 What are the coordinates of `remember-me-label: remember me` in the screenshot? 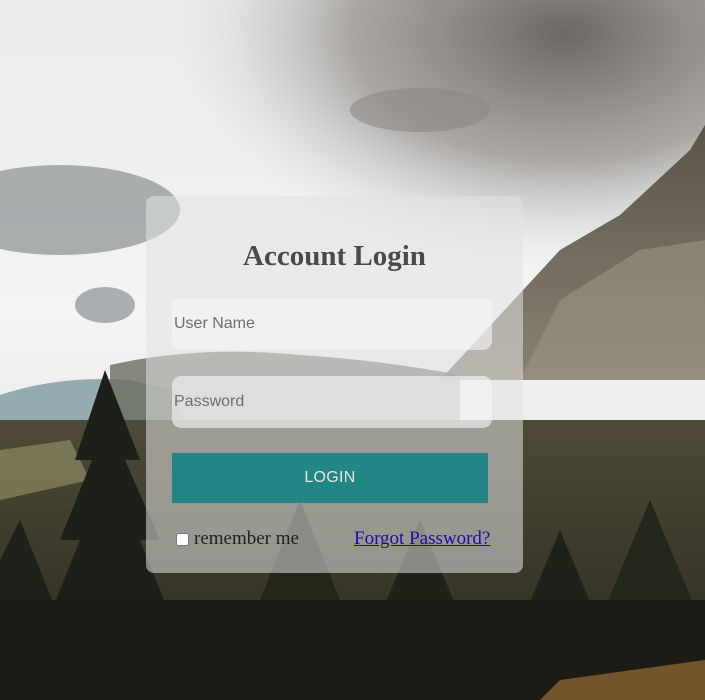 It's located at (246, 538).